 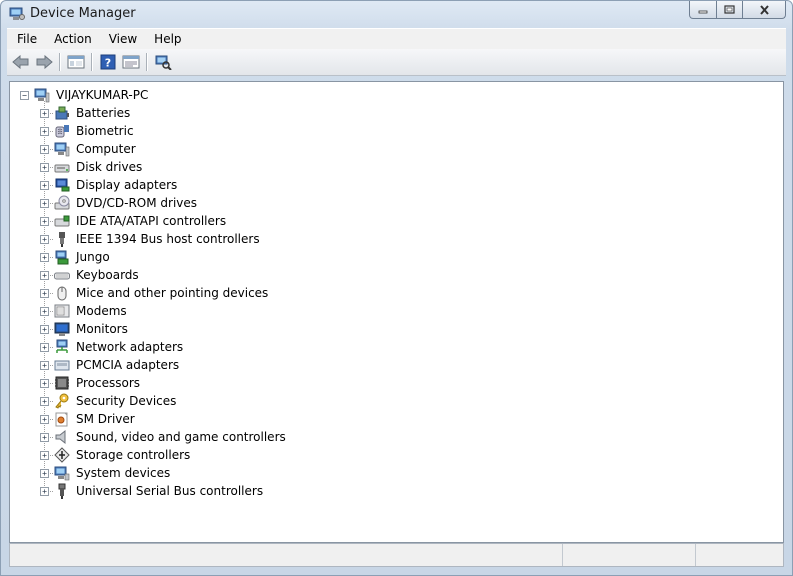 What do you see at coordinates (137, 203) in the screenshot?
I see `tree-item-label: DVD/CD-ROM drives` at bounding box center [137, 203].